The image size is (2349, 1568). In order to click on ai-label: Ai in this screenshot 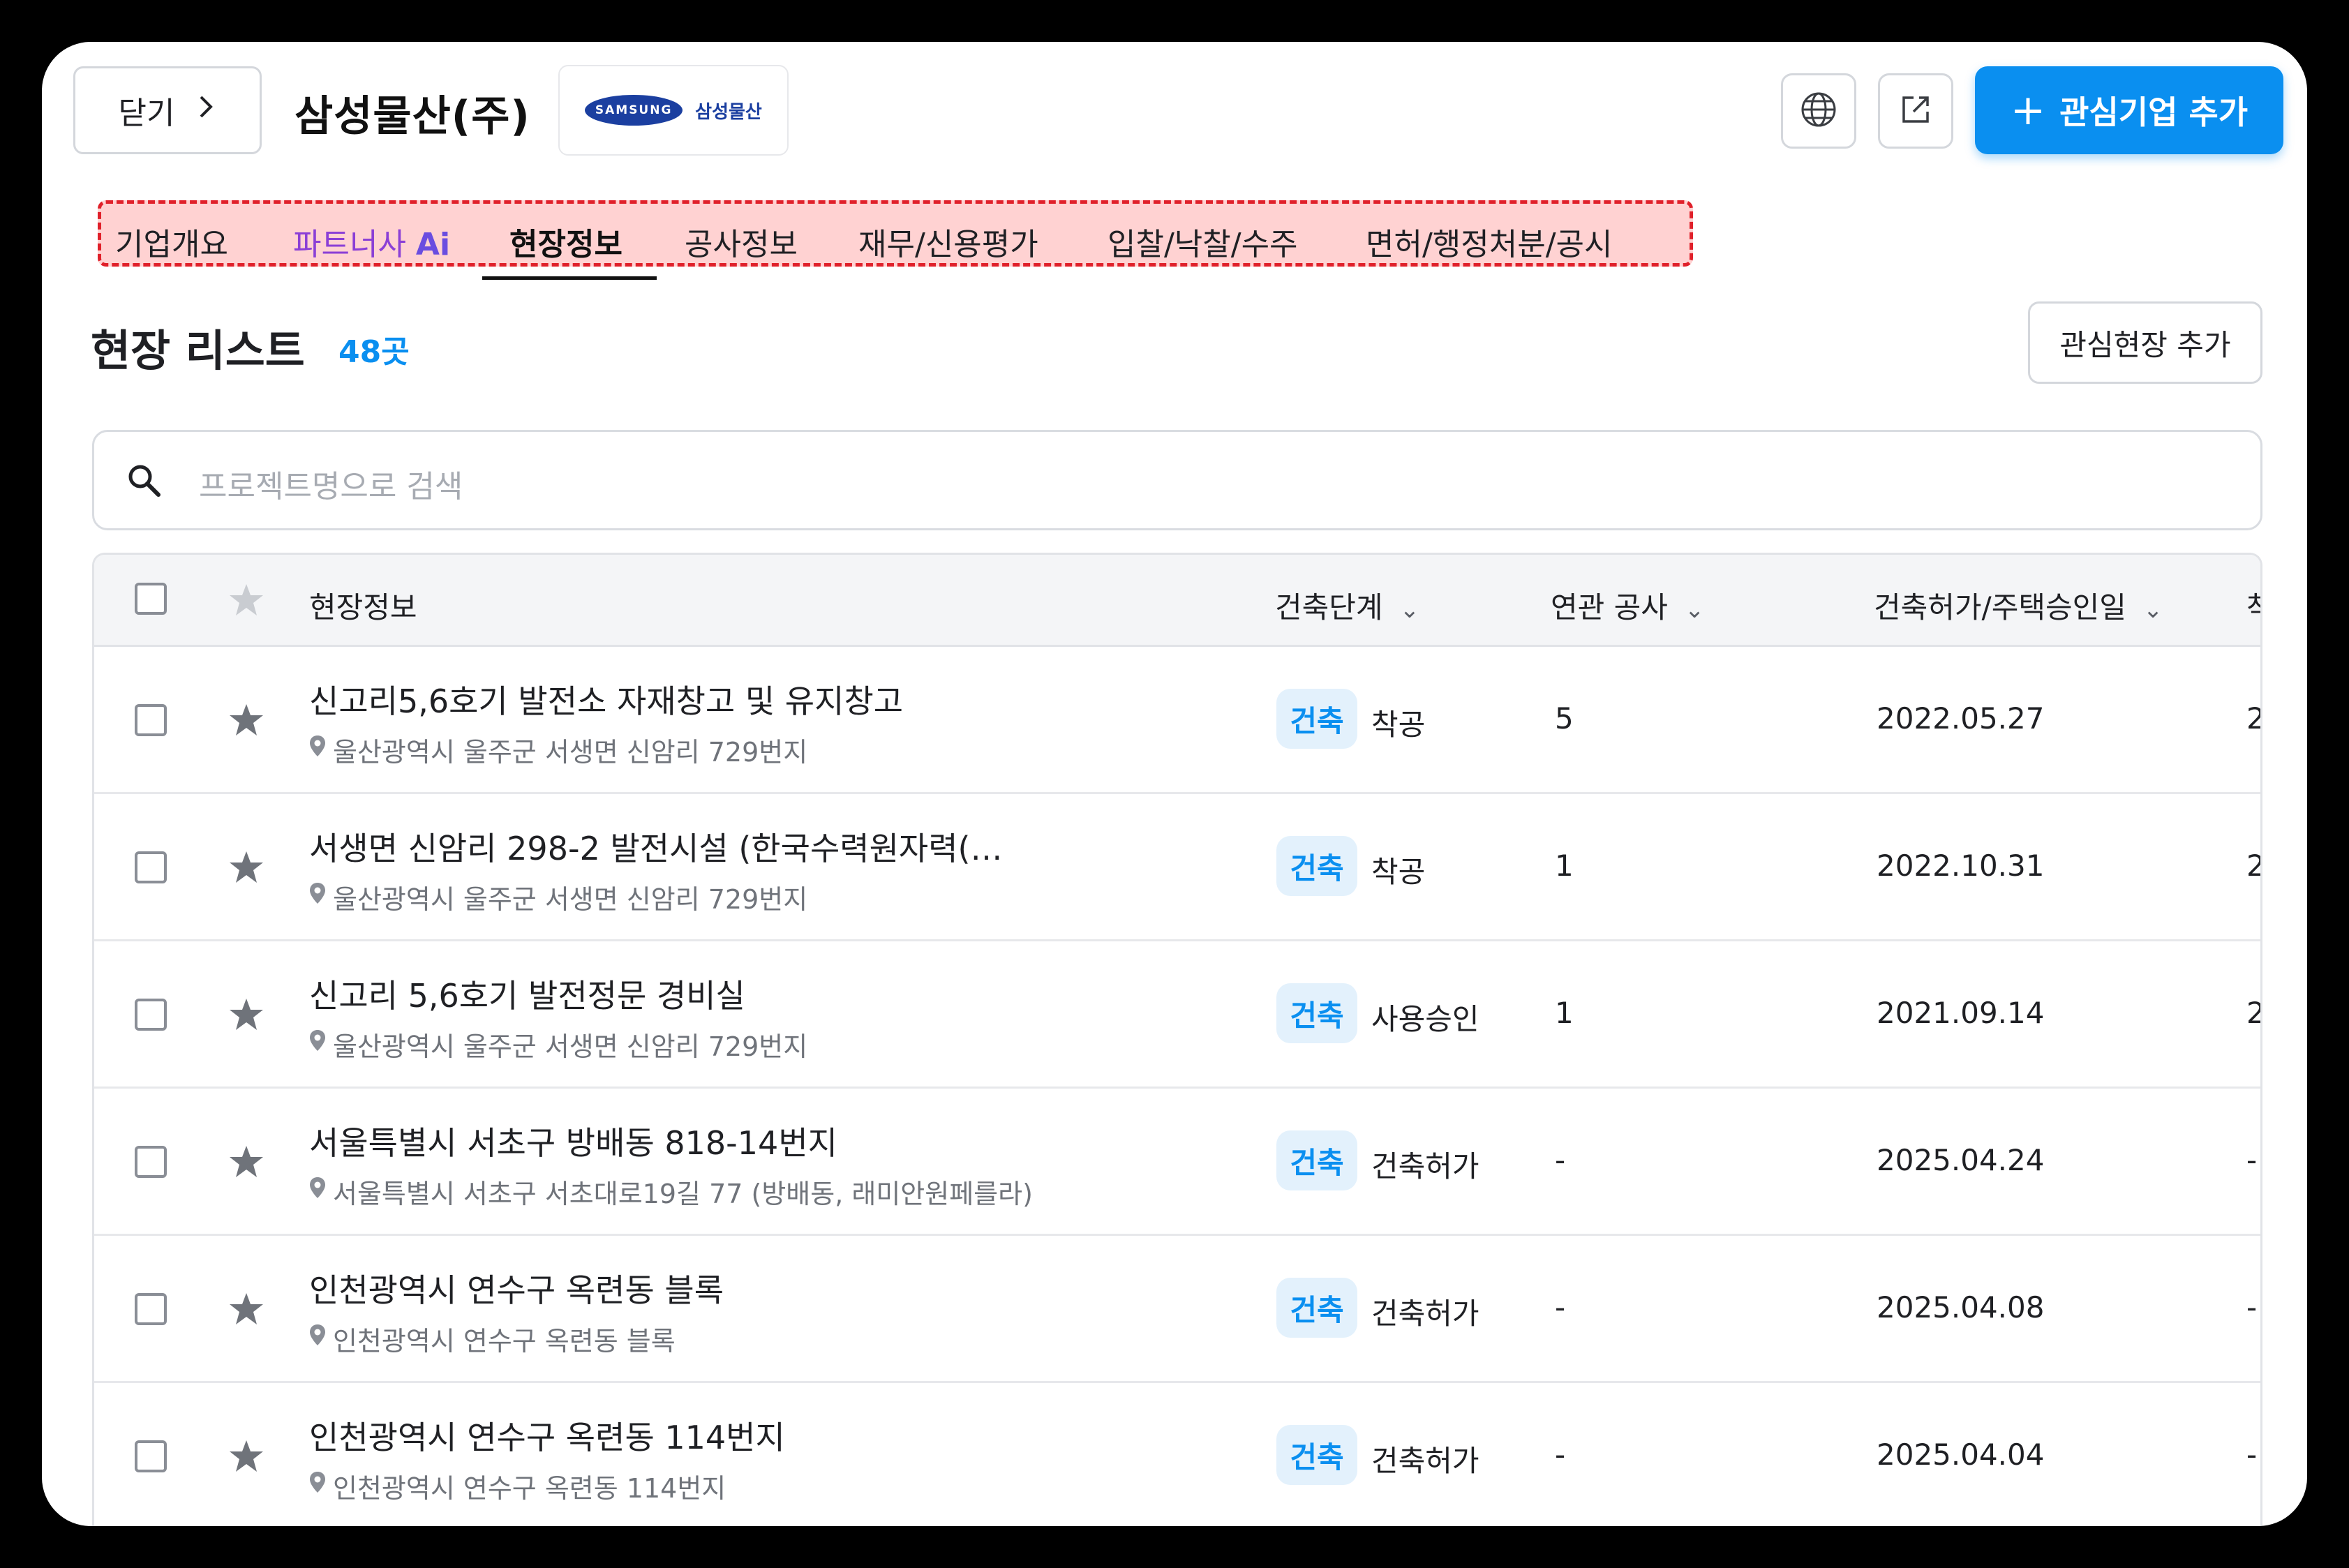, I will do `click(433, 244)`.